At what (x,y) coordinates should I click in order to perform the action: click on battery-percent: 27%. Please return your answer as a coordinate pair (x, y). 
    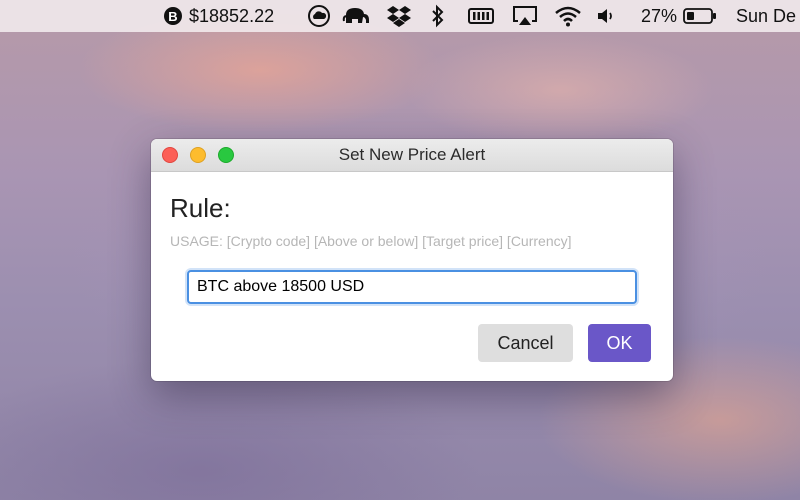
    Looking at the image, I should click on (659, 15).